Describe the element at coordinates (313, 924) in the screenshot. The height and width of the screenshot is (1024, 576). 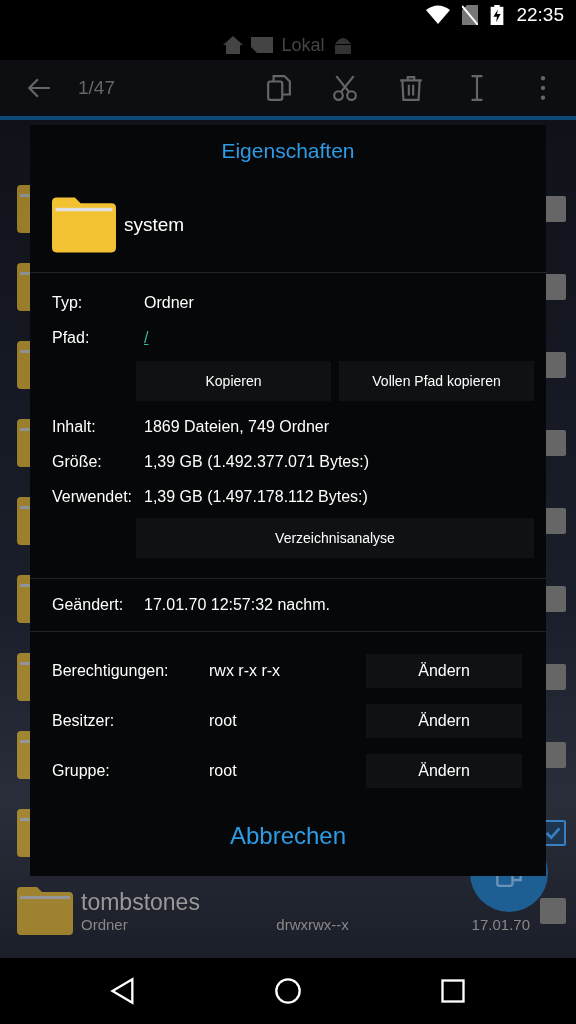
I see `file-permissions: drwxrwx--x` at that location.